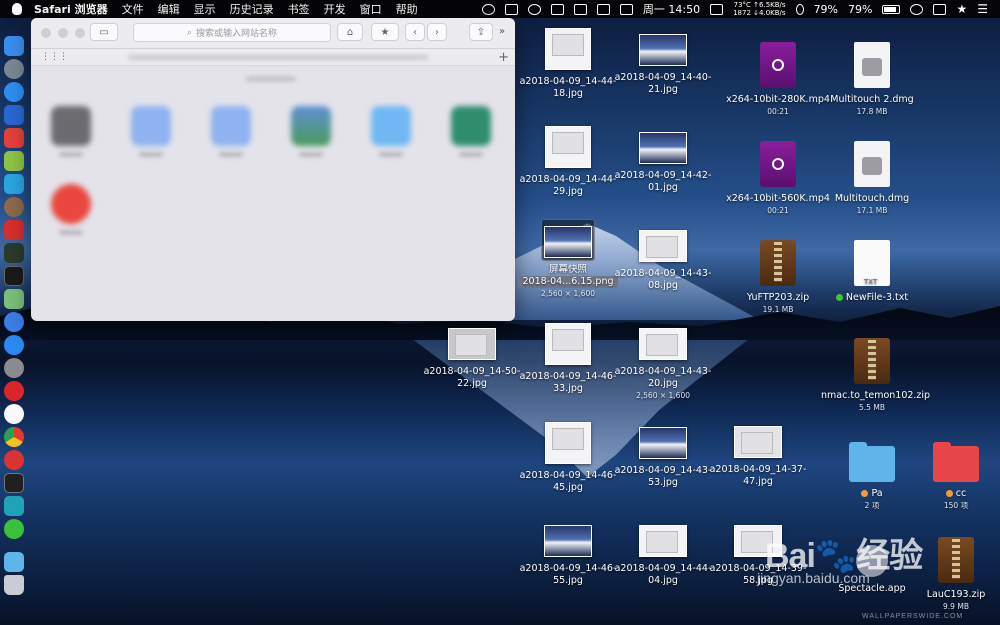 The image size is (1000, 625). I want to click on dock-finder-icon, so click(14, 46).